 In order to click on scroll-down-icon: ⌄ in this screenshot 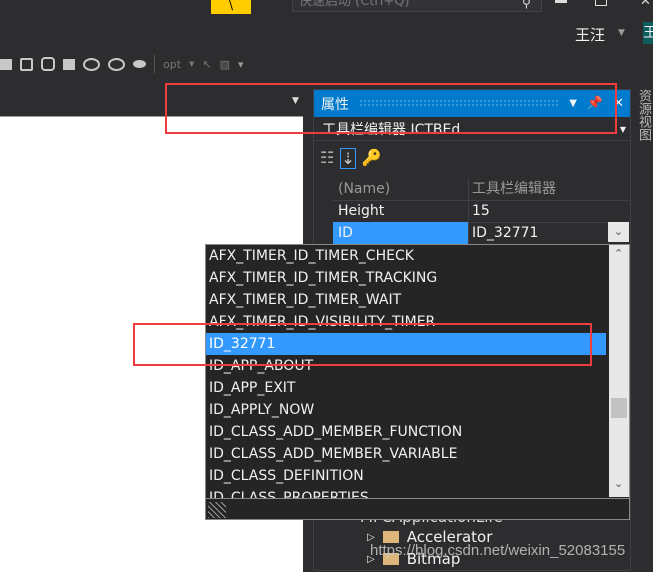, I will do `click(618, 483)`.